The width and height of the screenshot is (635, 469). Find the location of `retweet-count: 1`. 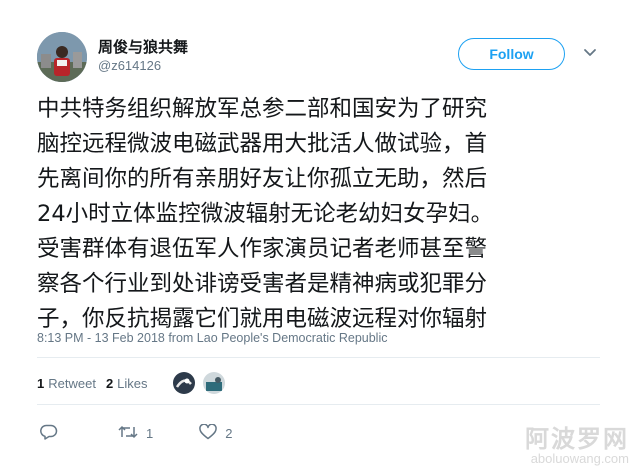

retweet-count: 1 is located at coordinates (150, 433).